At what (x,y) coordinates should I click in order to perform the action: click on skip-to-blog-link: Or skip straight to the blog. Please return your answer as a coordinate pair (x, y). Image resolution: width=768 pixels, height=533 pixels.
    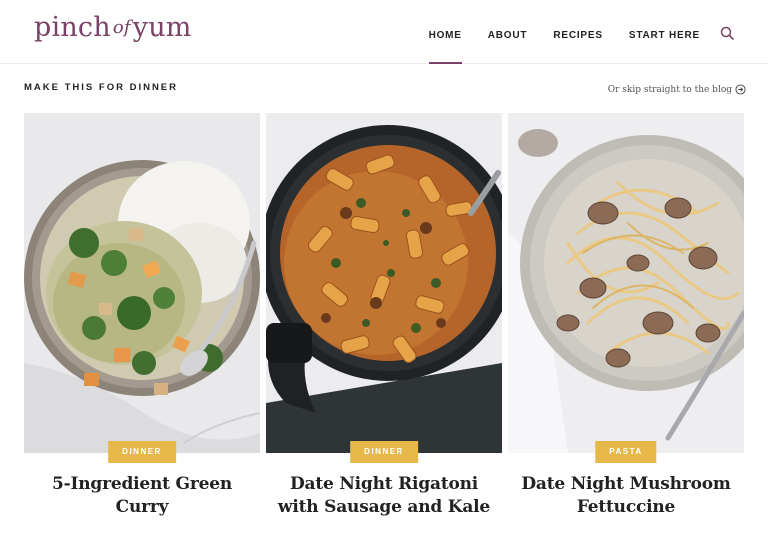
    Looking at the image, I should click on (677, 89).